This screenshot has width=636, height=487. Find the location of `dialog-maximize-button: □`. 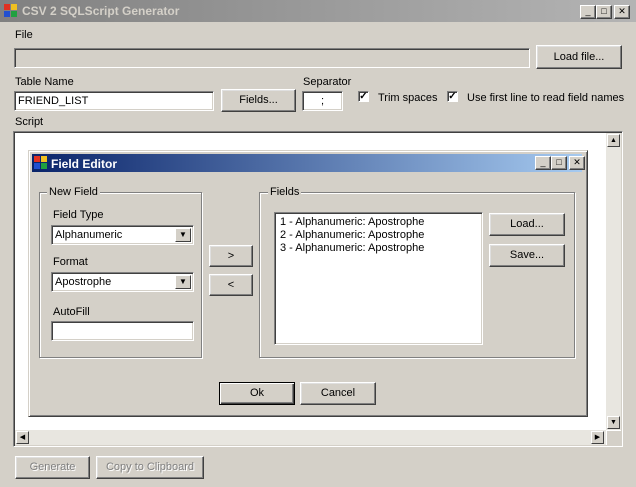

dialog-maximize-button: □ is located at coordinates (559, 163).